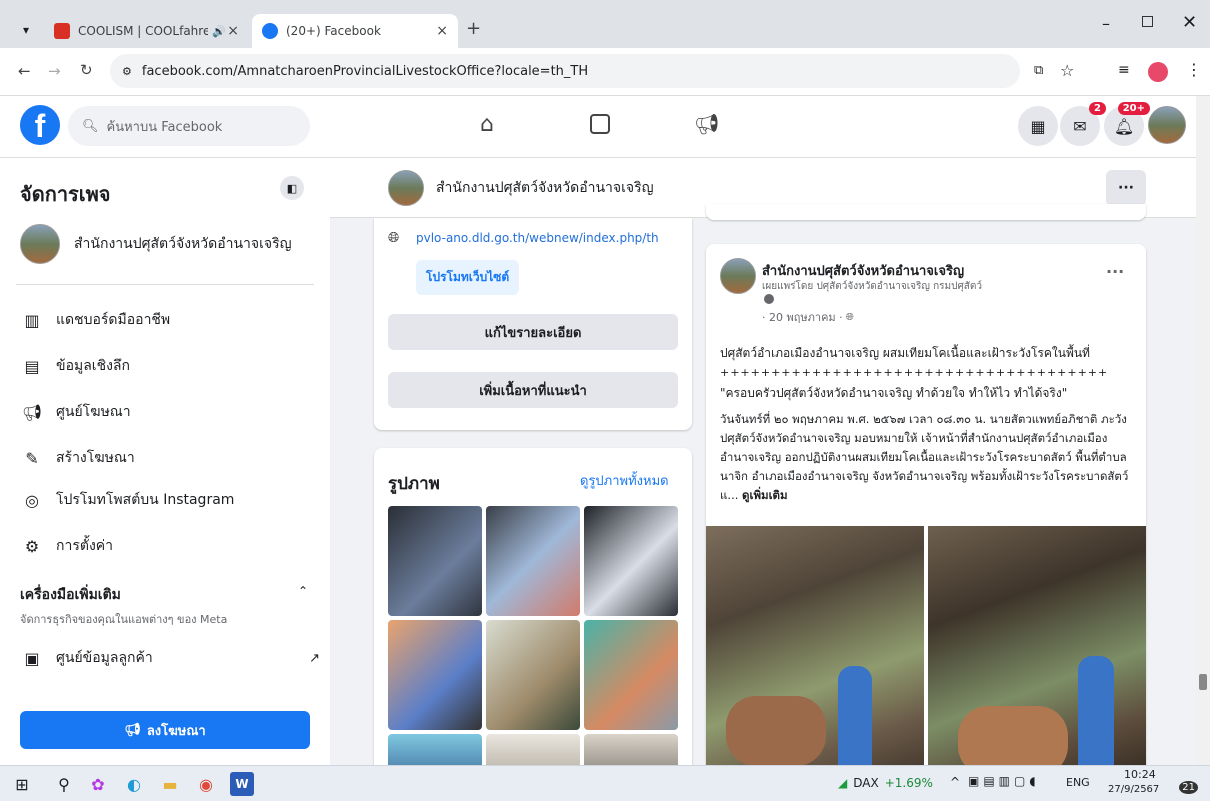 Image resolution: width=1210 pixels, height=801 pixels. What do you see at coordinates (1126, 188) in the screenshot?
I see `more-options-button: ···` at bounding box center [1126, 188].